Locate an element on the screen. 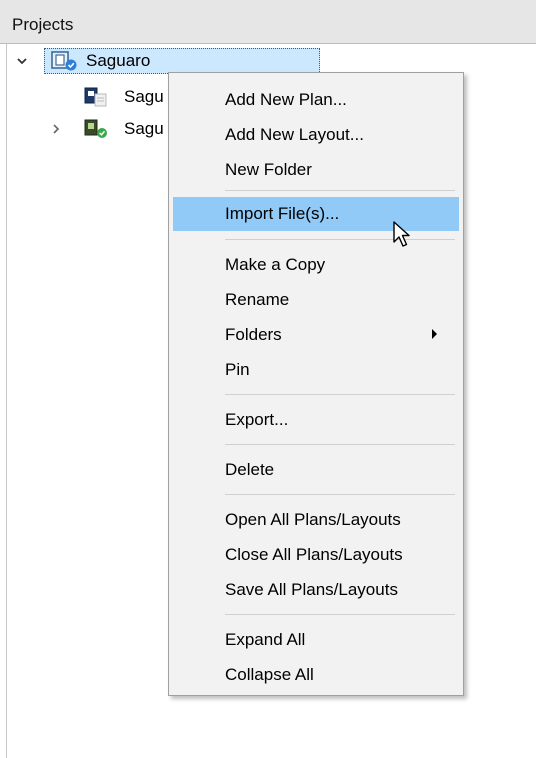 The height and width of the screenshot is (758, 536). layout-icon is located at coordinates (96, 129).